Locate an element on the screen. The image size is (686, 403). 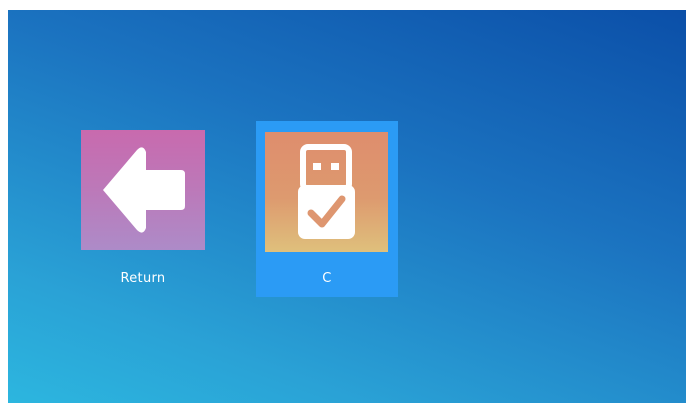
drive-c-tile: C is located at coordinates (327, 209).